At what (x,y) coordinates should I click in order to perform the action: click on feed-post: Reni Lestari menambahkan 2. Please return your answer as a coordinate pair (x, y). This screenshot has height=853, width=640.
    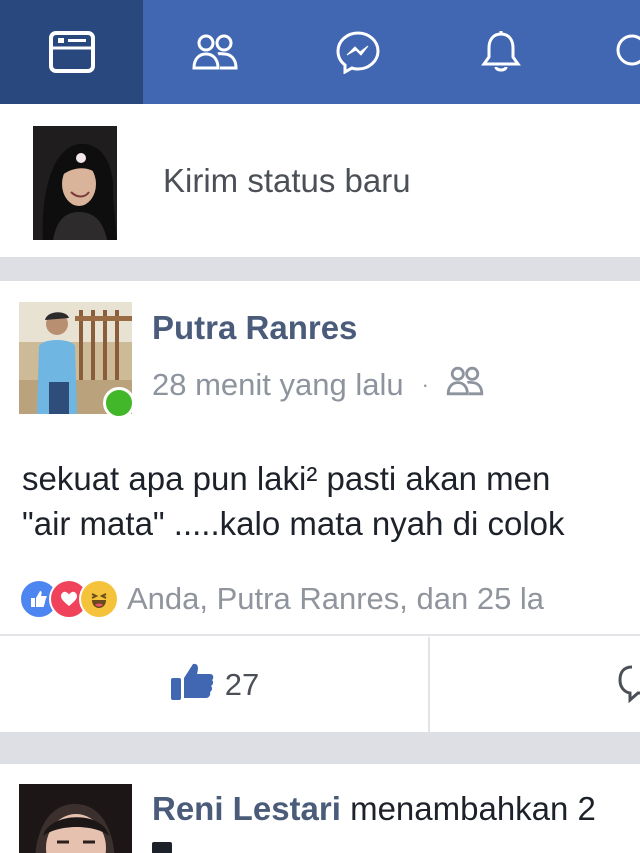
    Looking at the image, I should click on (320, 808).